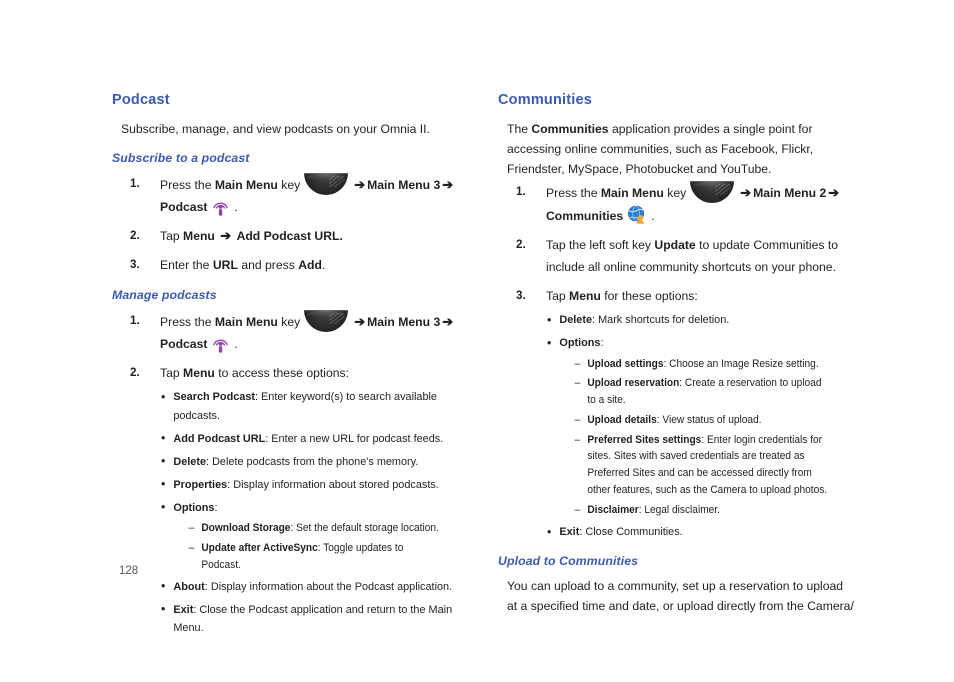  Describe the element at coordinates (570, 129) in the screenshot. I see `intro-bold-communities: Communities` at that location.